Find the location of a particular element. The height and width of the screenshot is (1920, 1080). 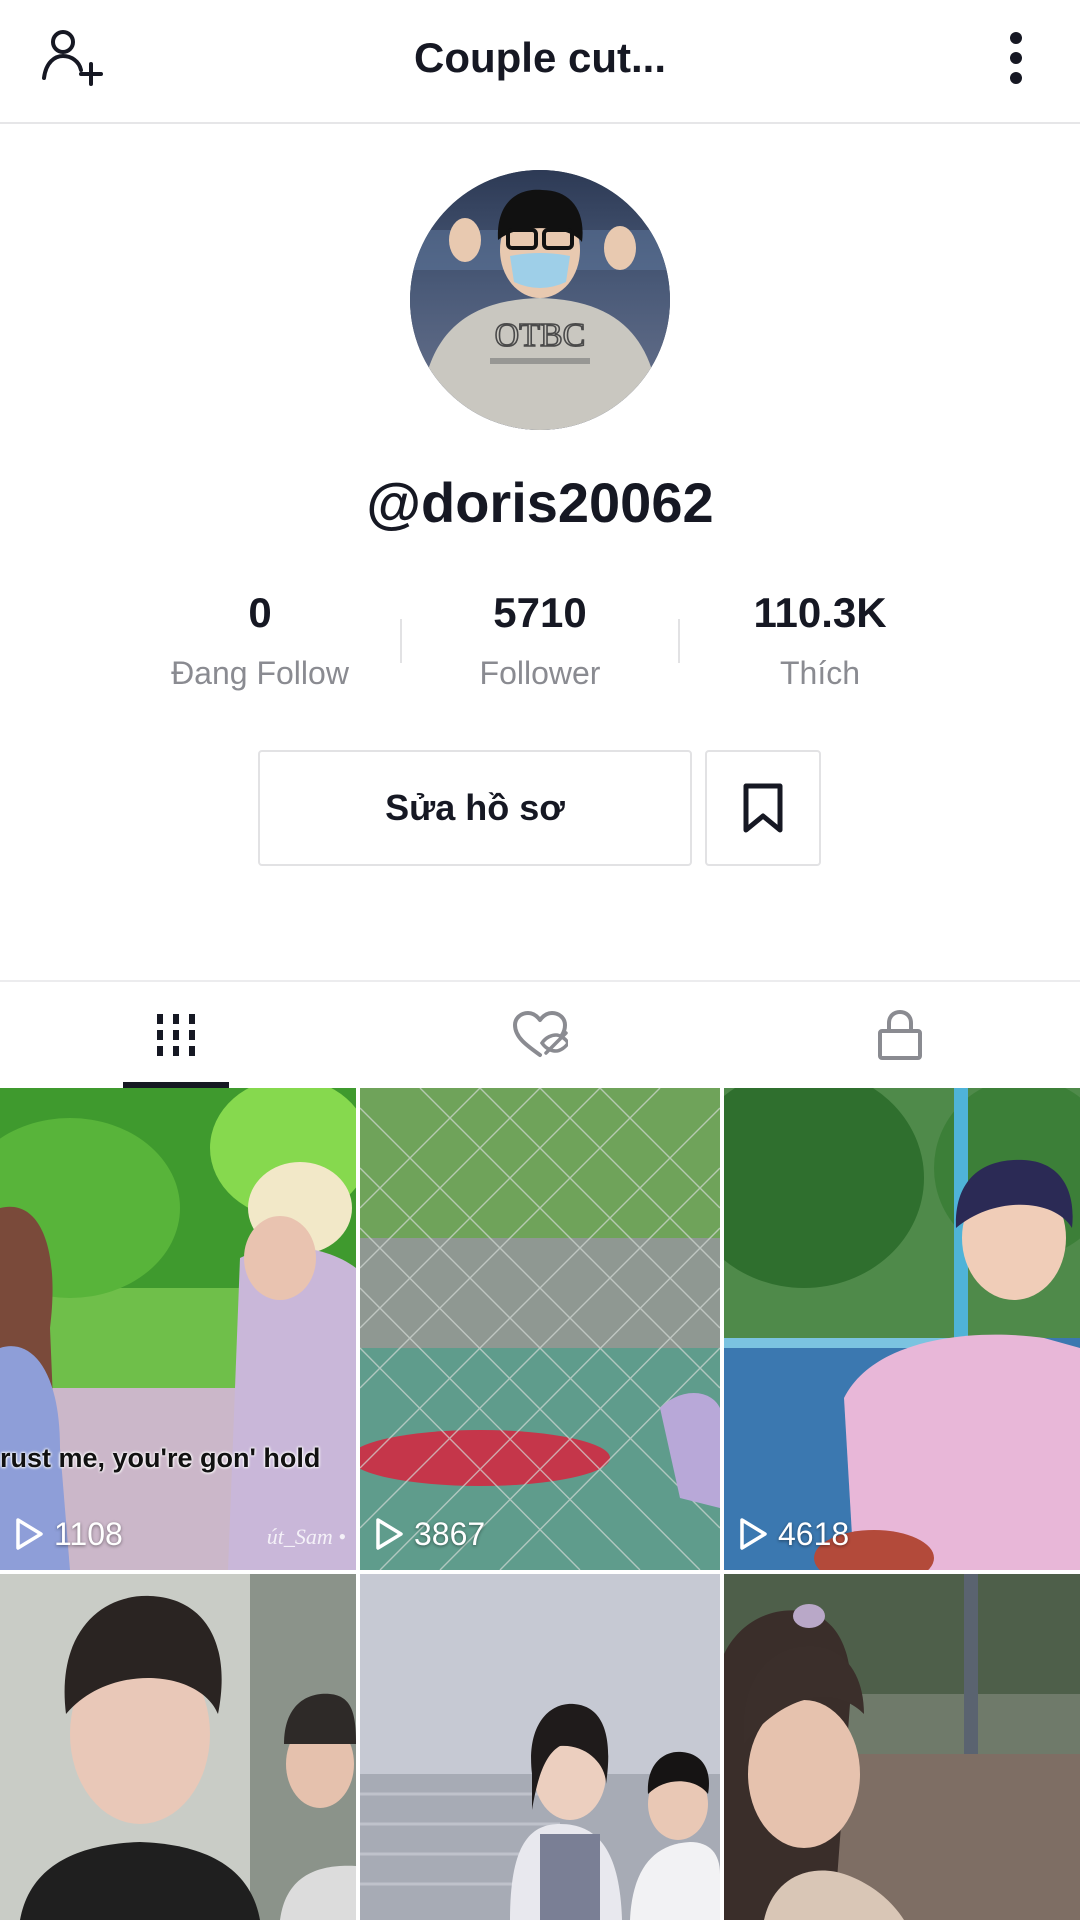

favorites-button is located at coordinates (763, 808).